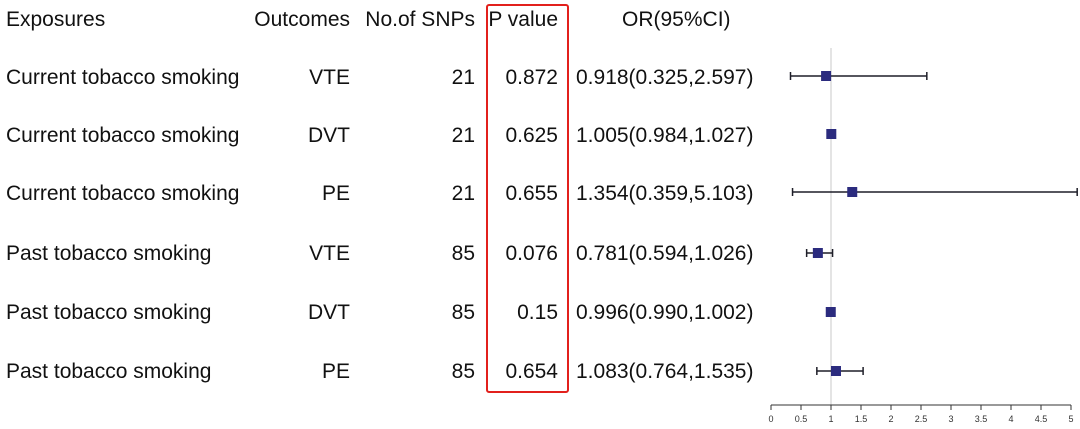 This screenshot has height=429, width=1080. I want to click on x-tick-label: 1, so click(830, 419).